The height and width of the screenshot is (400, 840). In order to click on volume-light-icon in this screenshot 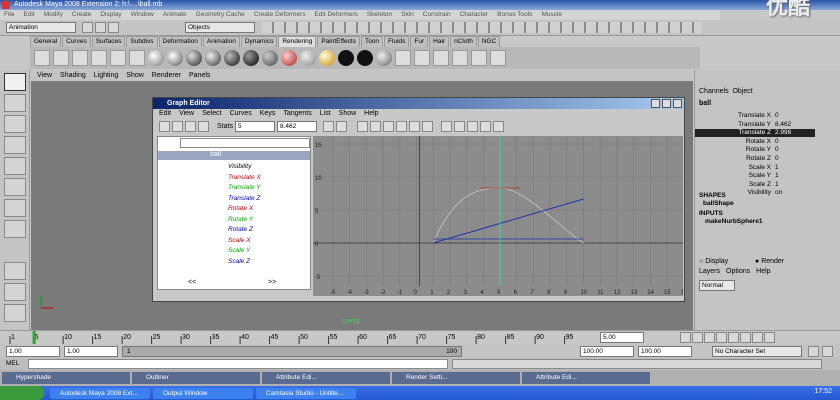, I will do `click(137, 58)`.